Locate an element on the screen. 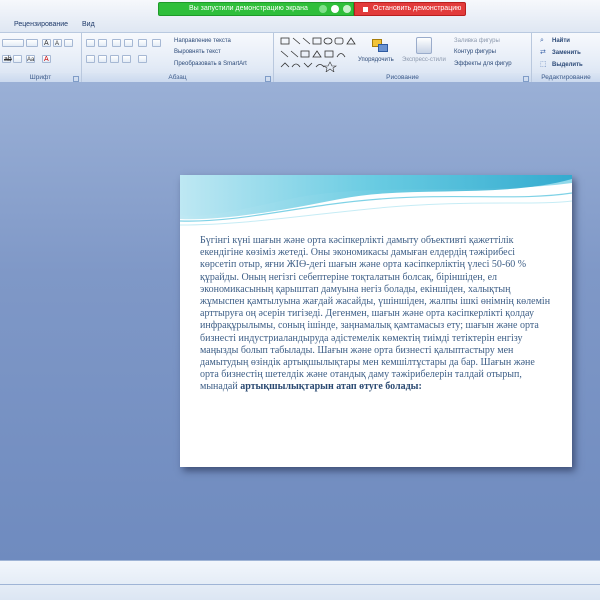 This screenshot has height=600, width=600. justify-button is located at coordinates (126, 59).